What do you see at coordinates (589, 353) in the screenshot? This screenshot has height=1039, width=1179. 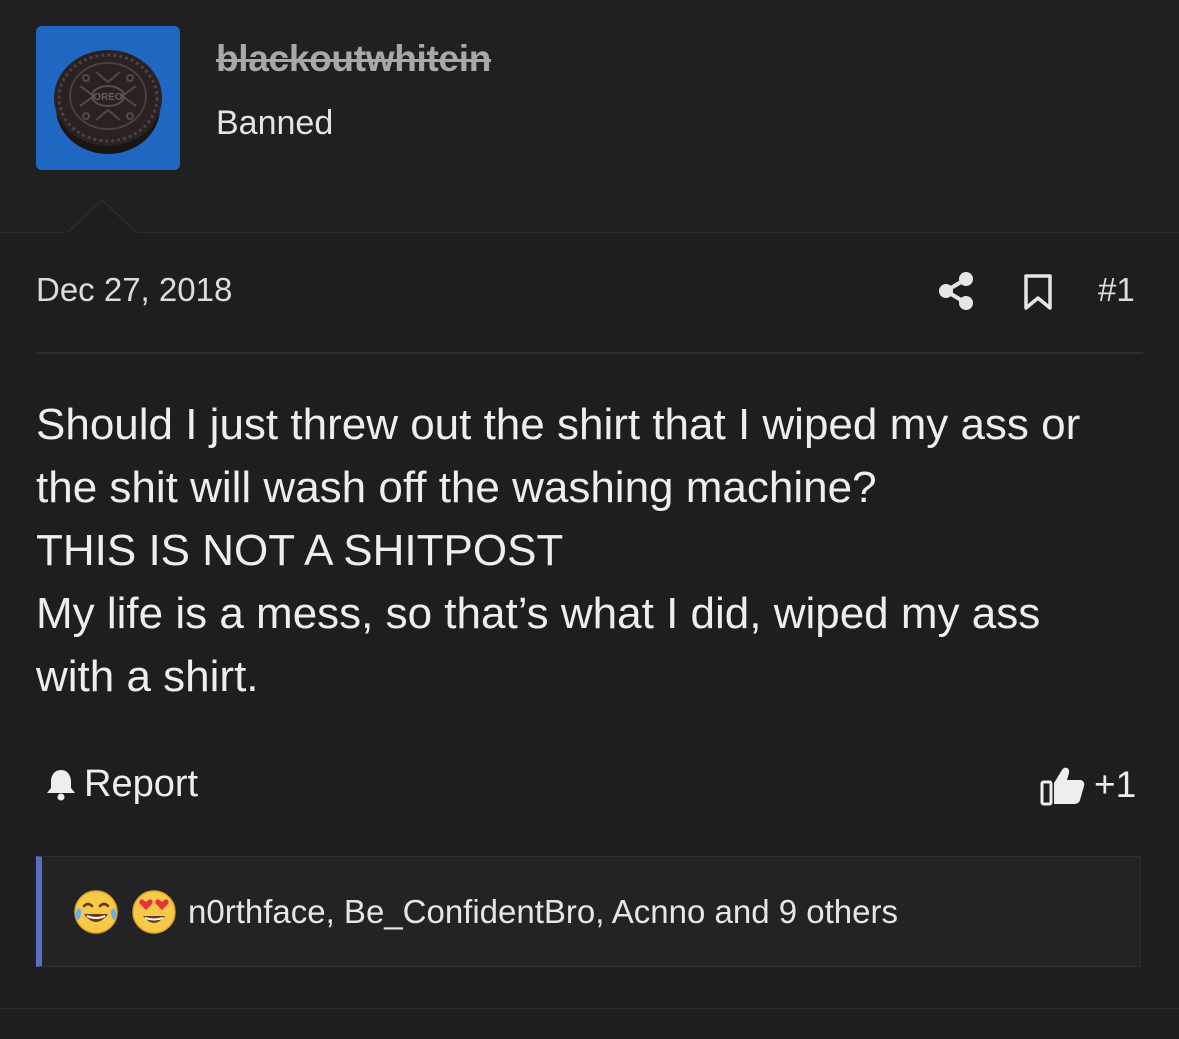 I see `divider` at bounding box center [589, 353].